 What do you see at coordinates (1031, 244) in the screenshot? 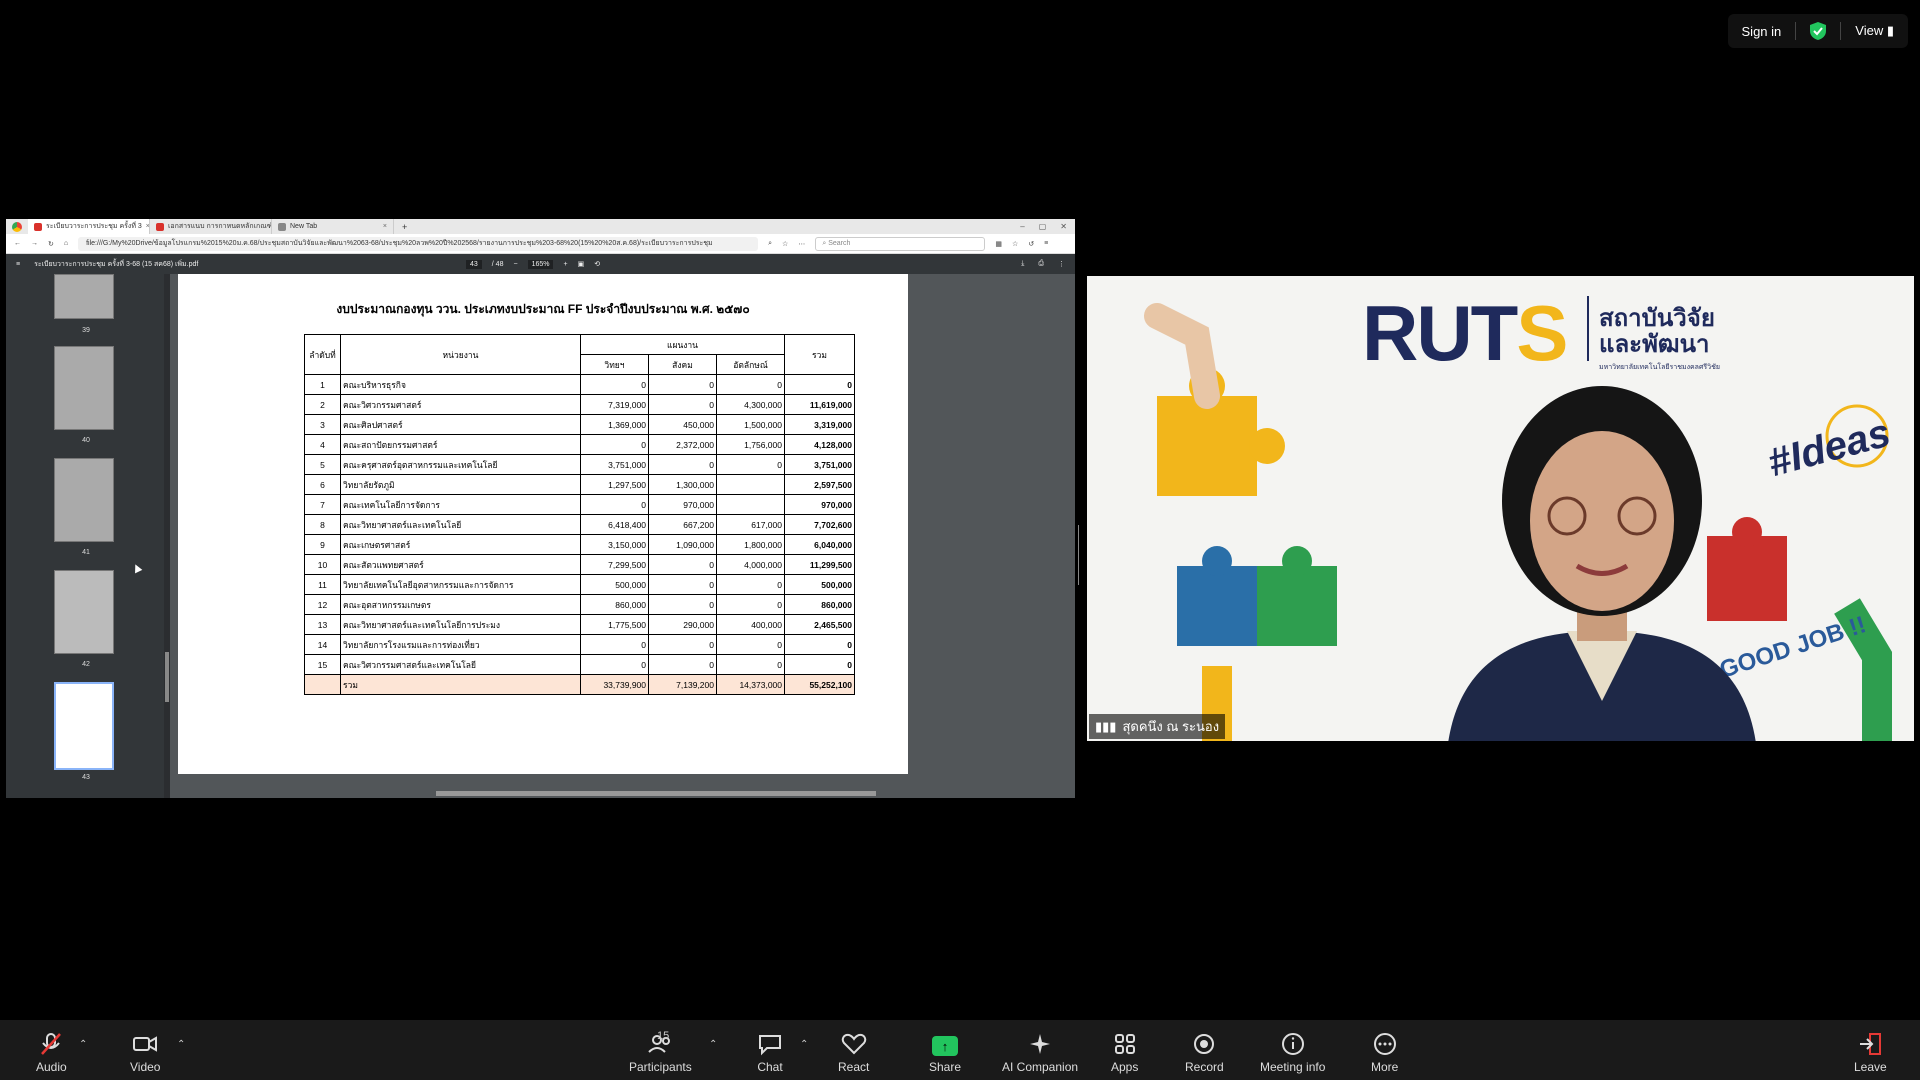
I see `history-icon: ↺` at bounding box center [1031, 244].